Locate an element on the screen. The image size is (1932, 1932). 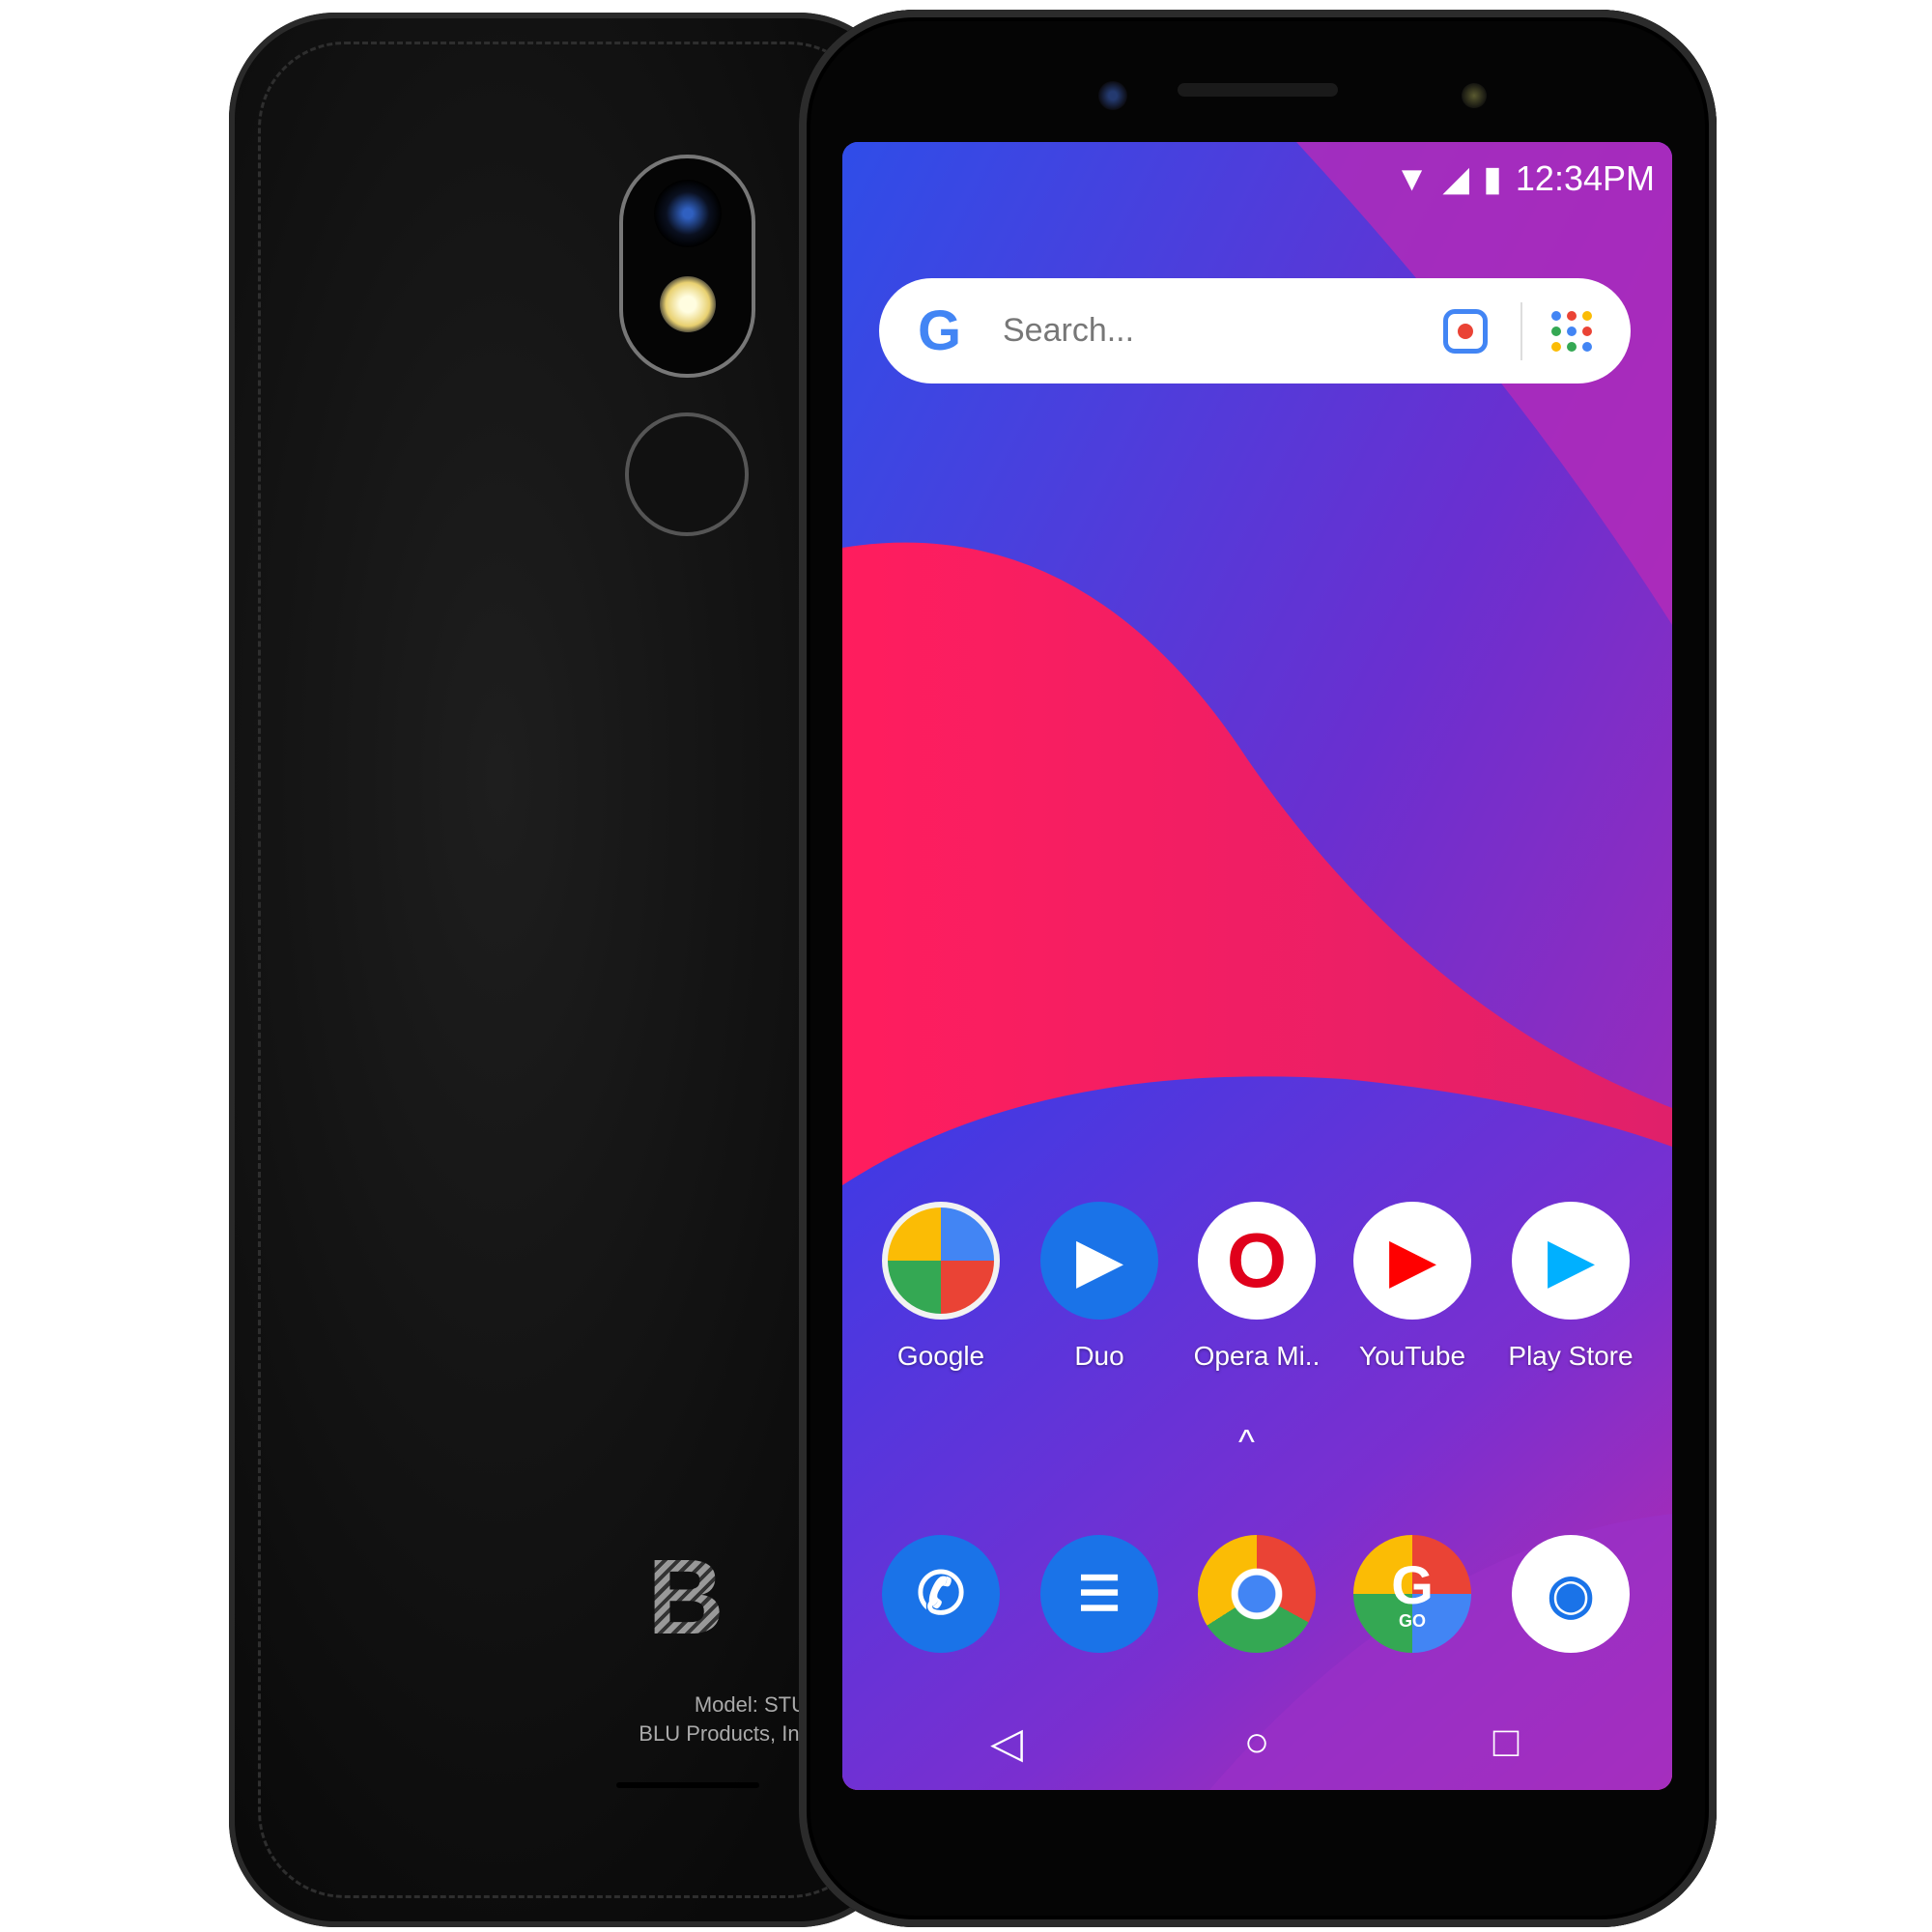
app-duo: ▶ Duo is located at coordinates (1099, 1287).